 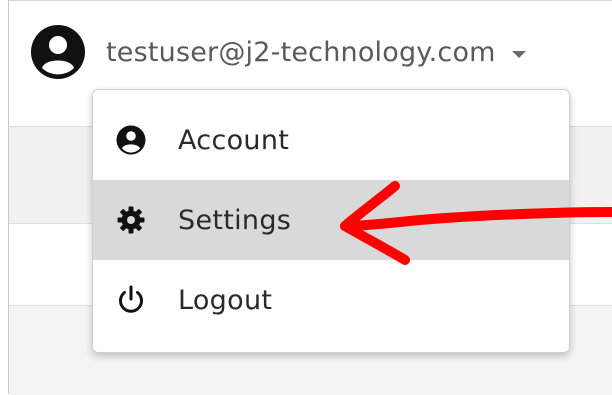 I want to click on menu-item-label: Settings, so click(x=235, y=220).